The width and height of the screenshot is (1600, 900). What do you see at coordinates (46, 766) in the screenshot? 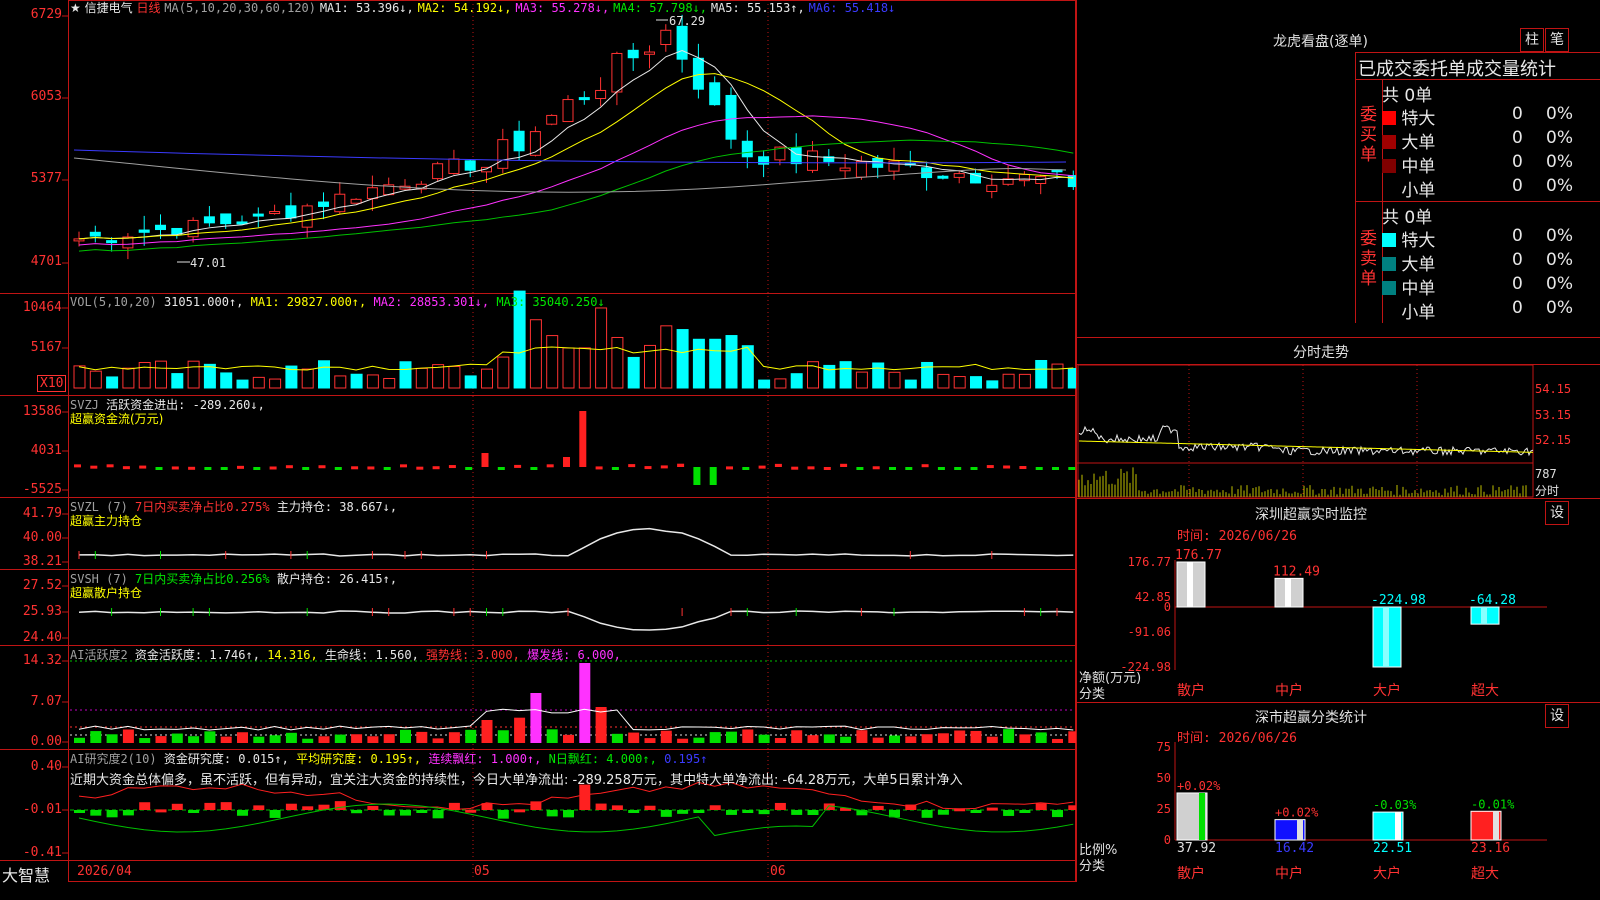
I see `ai2-axis-label: 0.40` at bounding box center [46, 766].